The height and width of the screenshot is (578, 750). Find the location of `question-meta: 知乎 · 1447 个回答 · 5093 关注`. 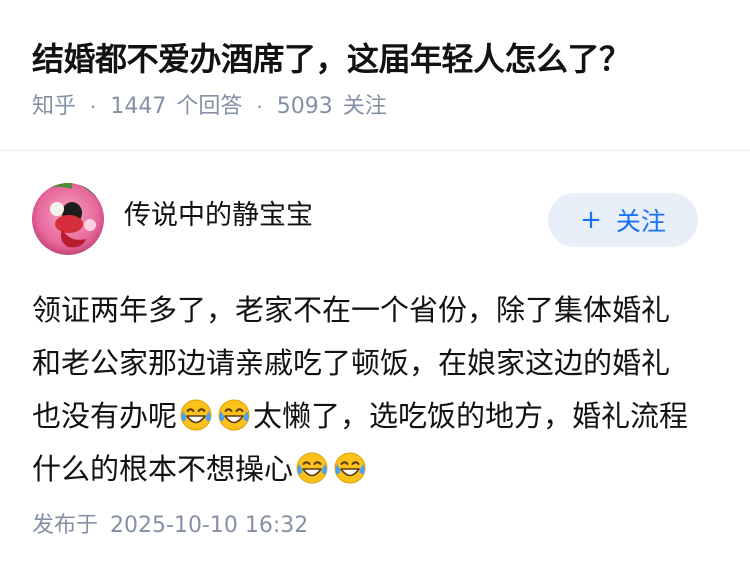

question-meta: 知乎 · 1447 个回答 · 5093 关注 is located at coordinates (377, 107).